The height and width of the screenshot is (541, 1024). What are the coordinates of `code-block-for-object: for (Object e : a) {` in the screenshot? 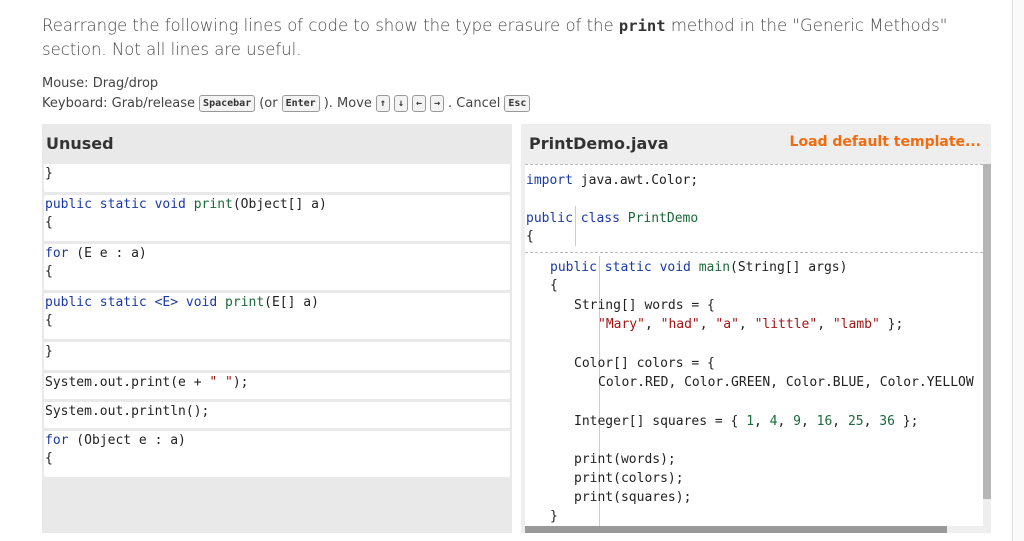 It's located at (277, 454).